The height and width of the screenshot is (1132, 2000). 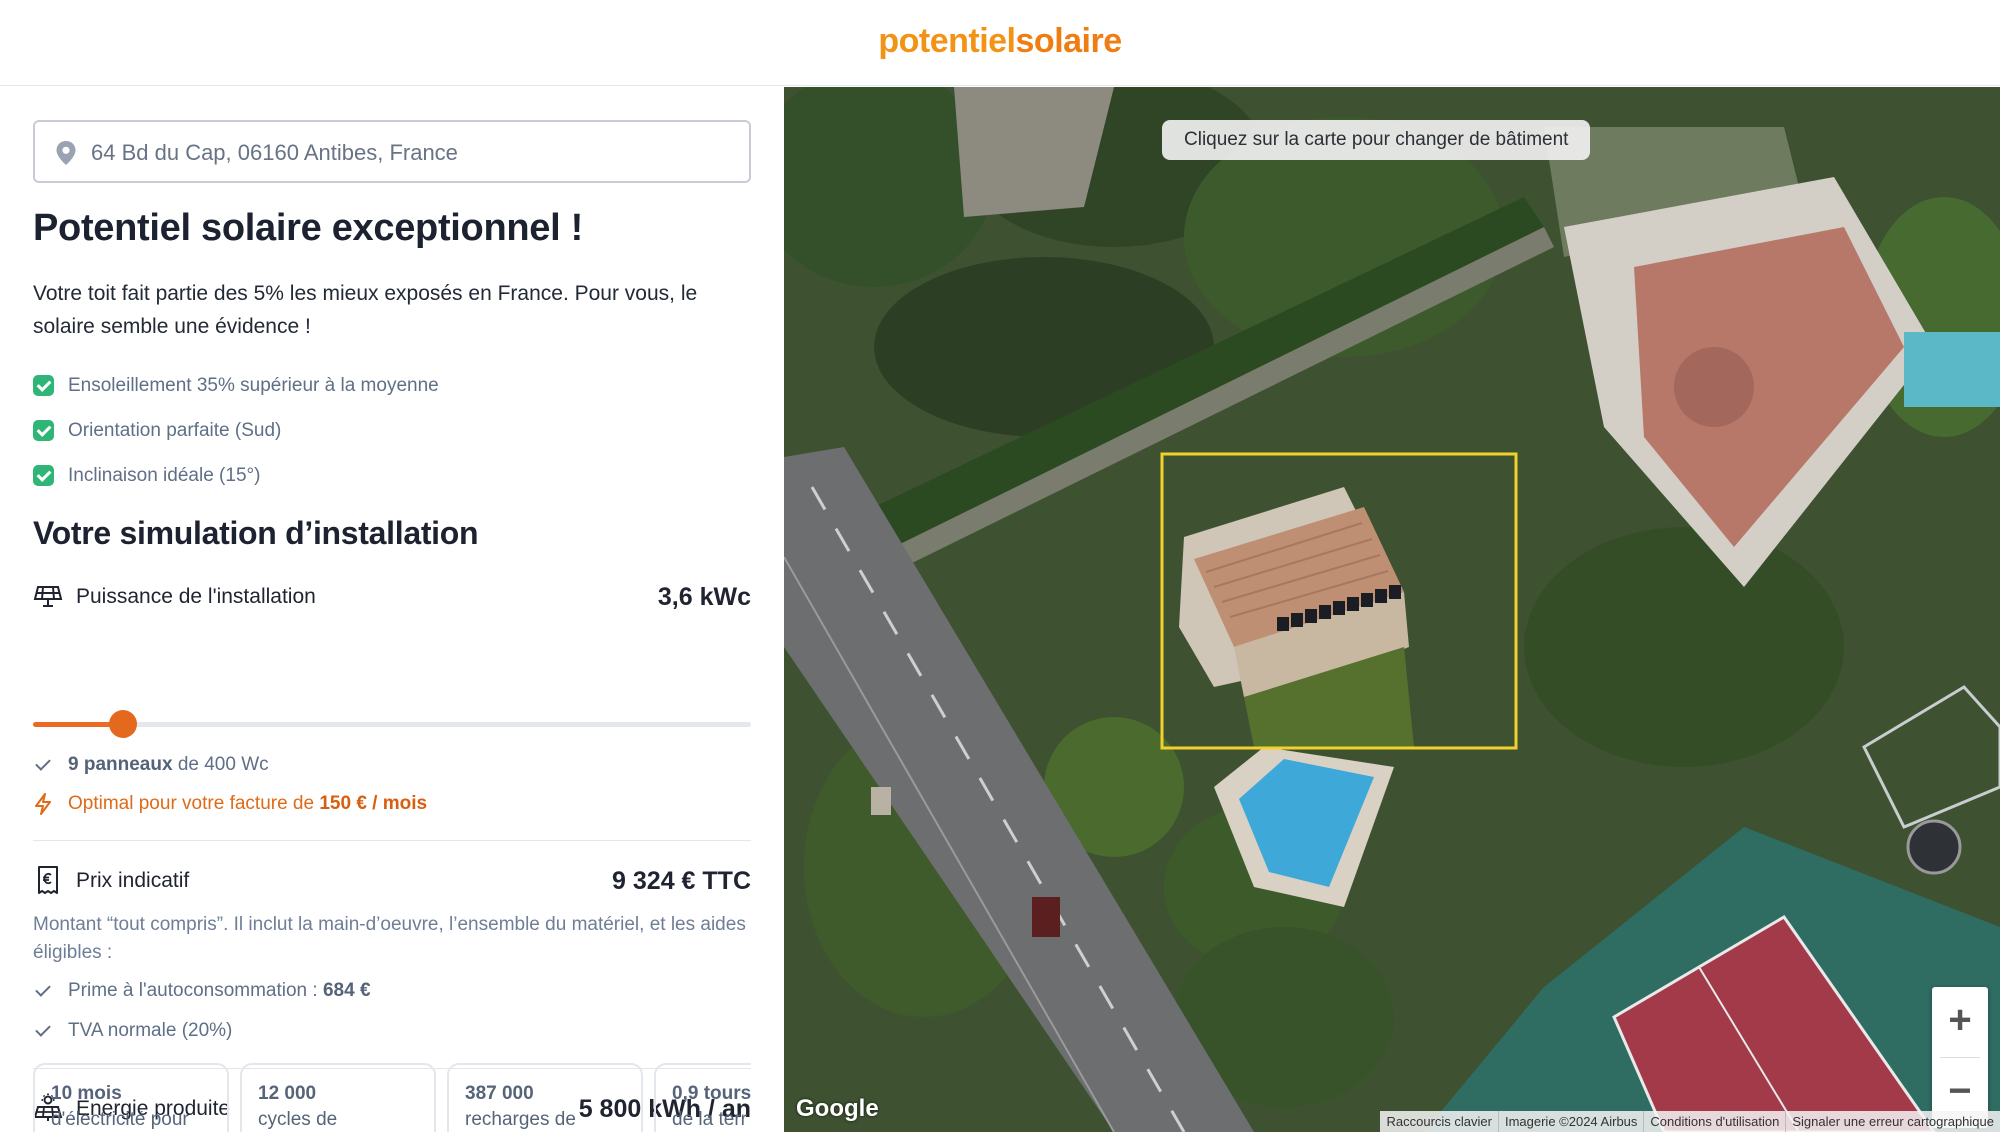 What do you see at coordinates (164, 475) in the screenshot?
I see `check-label: Inclinaison idéale (15°)` at bounding box center [164, 475].